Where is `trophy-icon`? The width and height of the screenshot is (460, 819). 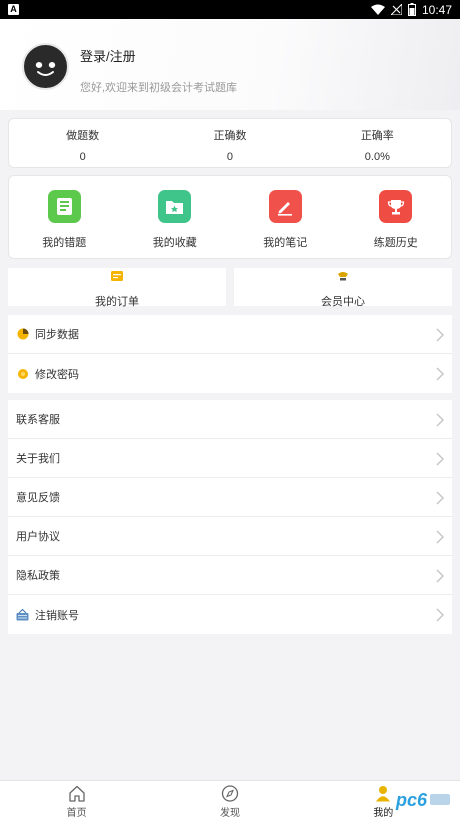 trophy-icon is located at coordinates (396, 206).